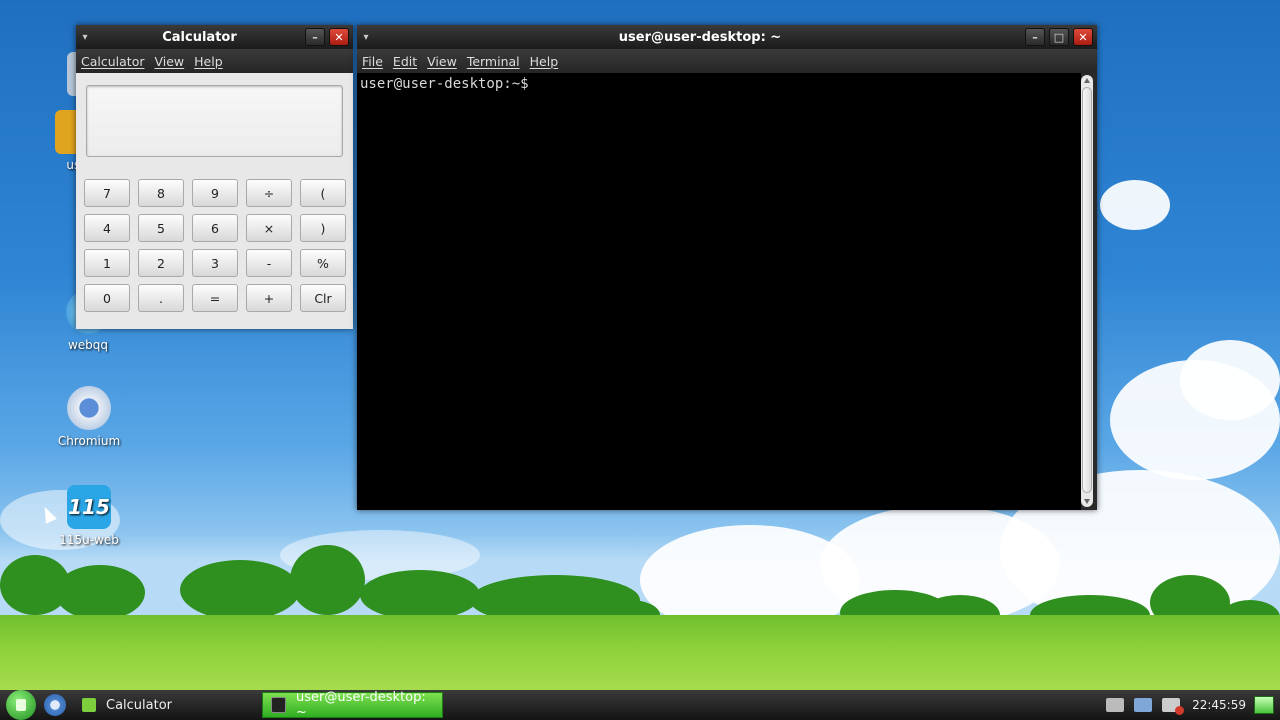 The width and height of the screenshot is (1280, 720). What do you see at coordinates (1087, 80) in the screenshot?
I see `scroll-up-icon` at bounding box center [1087, 80].